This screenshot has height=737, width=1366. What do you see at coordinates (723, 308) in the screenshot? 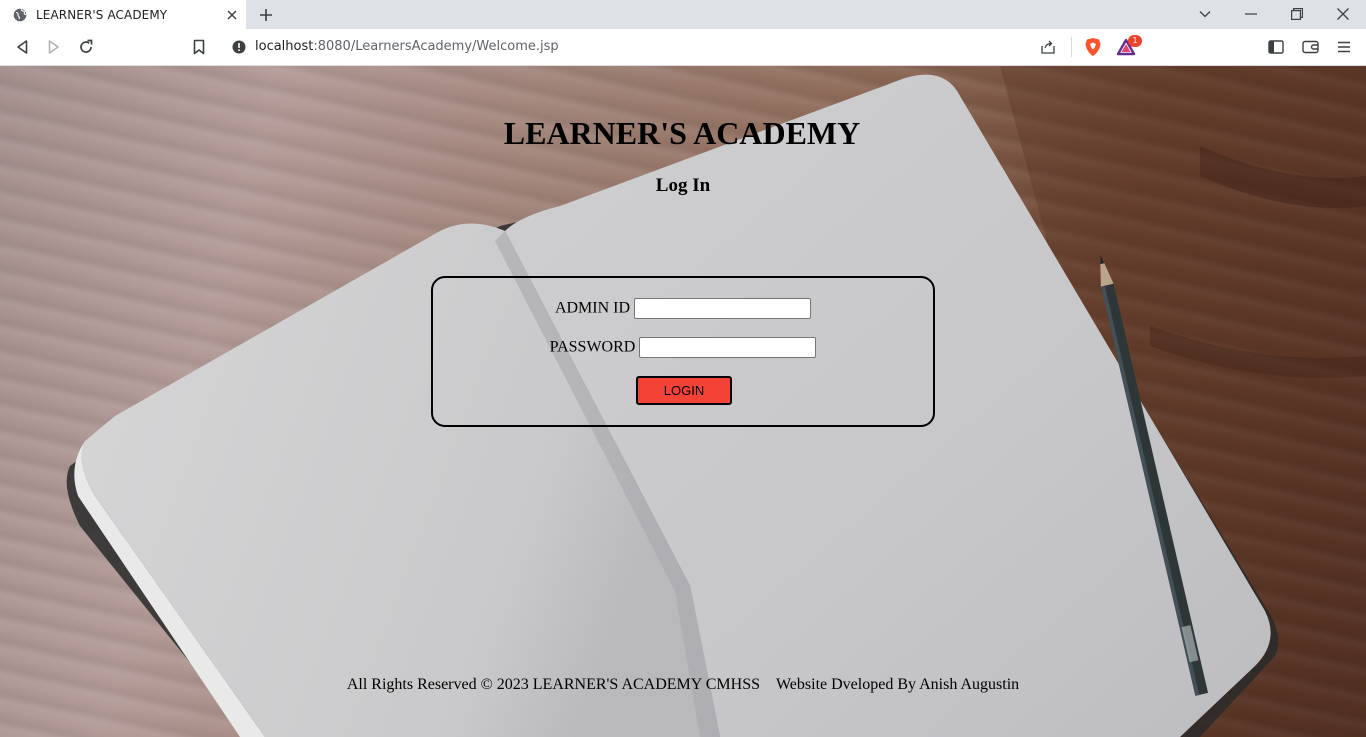
I see `admin-id-input` at bounding box center [723, 308].